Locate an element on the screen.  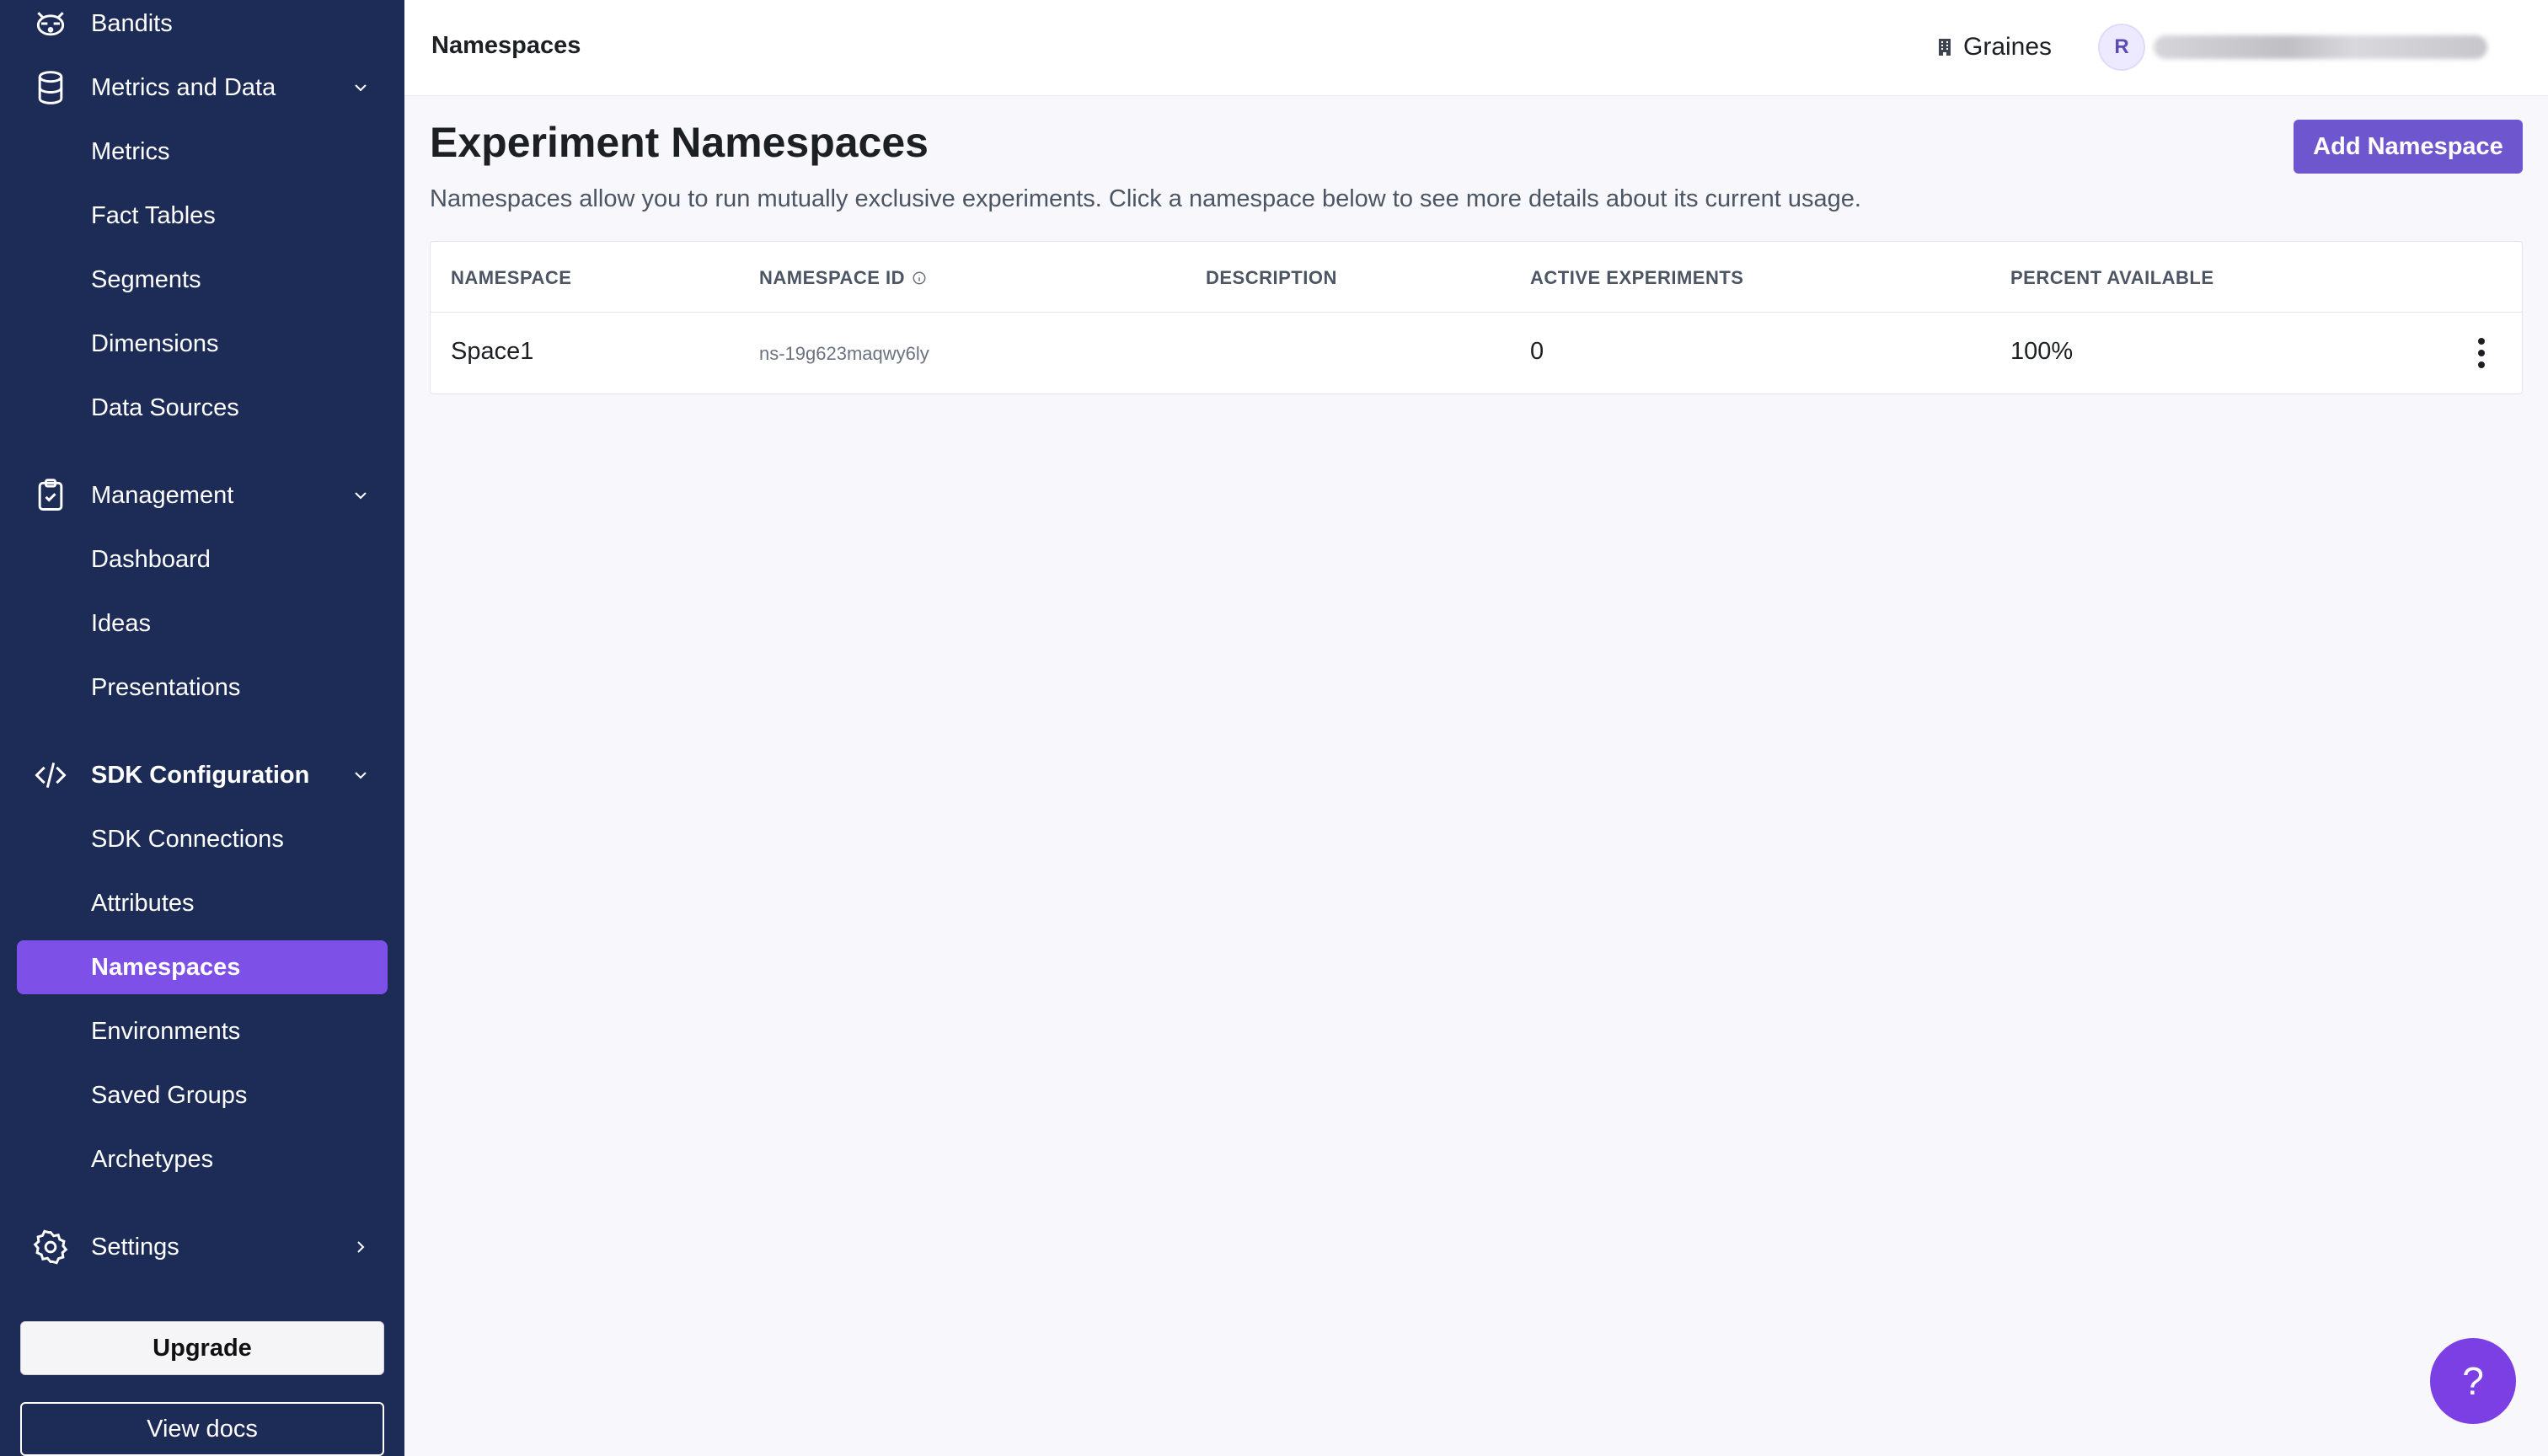
column-header-namespace-id: NAMESPACE ID is located at coordinates (843, 278).